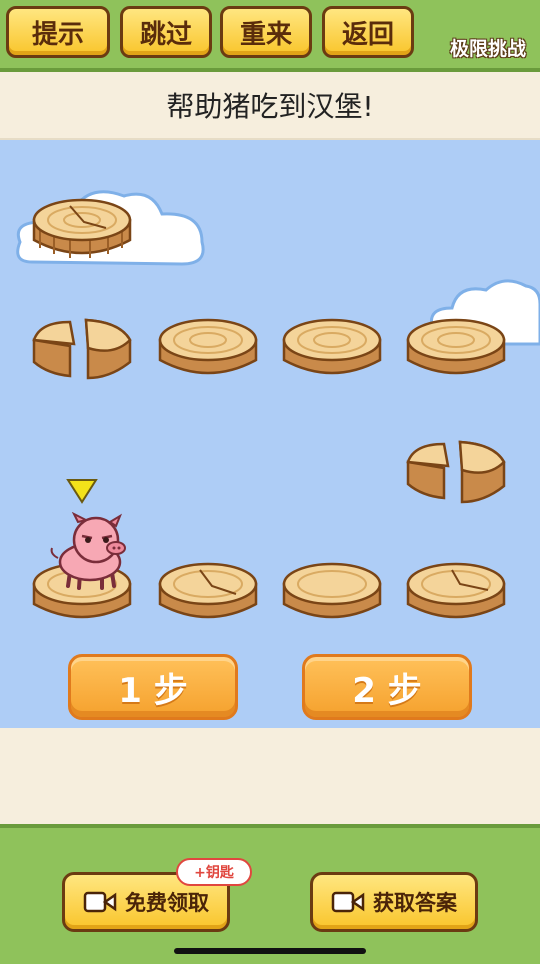  Describe the element at coordinates (387, 687) in the screenshot. I see `two-step-button: 2 步` at that location.